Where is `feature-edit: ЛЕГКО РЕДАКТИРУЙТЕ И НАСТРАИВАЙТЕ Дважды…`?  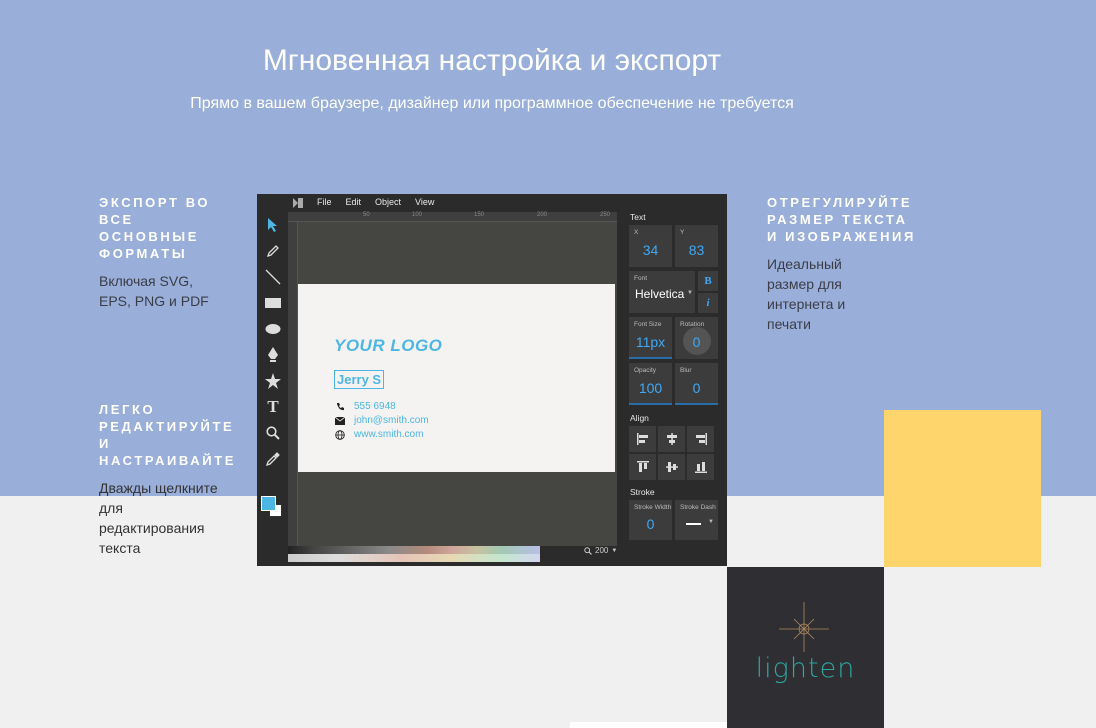 feature-edit: ЛЕГКО РЕДАКТИРУЙТЕ И НАСТРАИВАЙТЕ Дважды… is located at coordinates (169, 479).